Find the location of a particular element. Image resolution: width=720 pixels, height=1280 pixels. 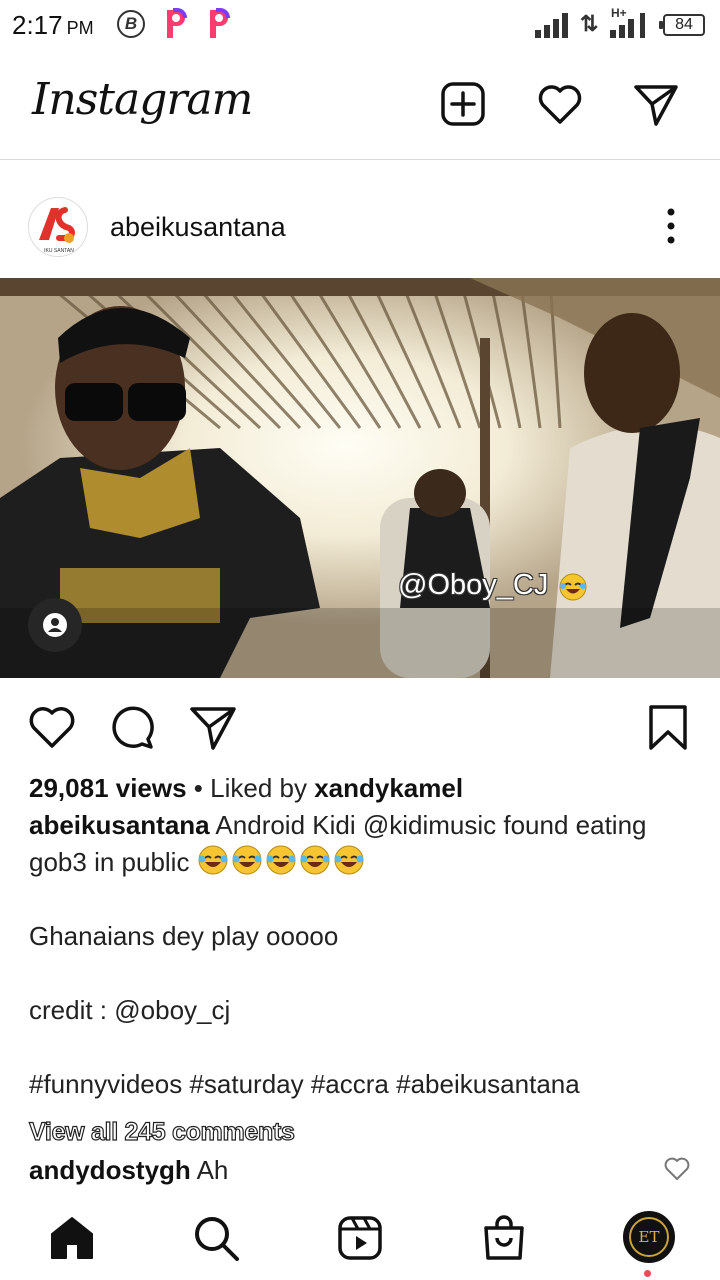

notification-dot is located at coordinates (647, 1273).